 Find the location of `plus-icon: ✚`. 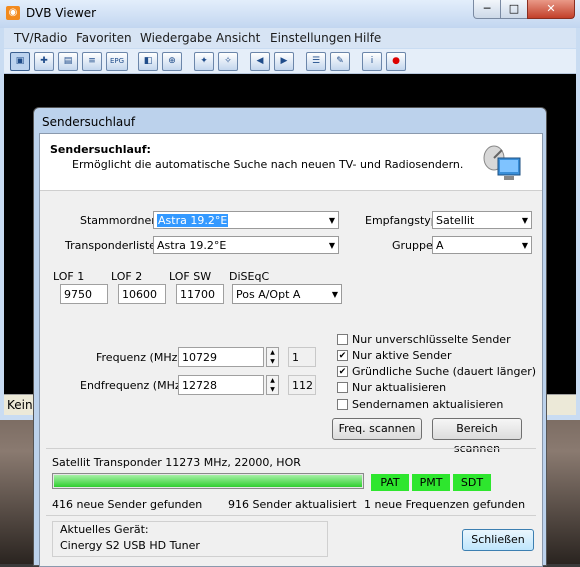

plus-icon: ✚ is located at coordinates (44, 61).